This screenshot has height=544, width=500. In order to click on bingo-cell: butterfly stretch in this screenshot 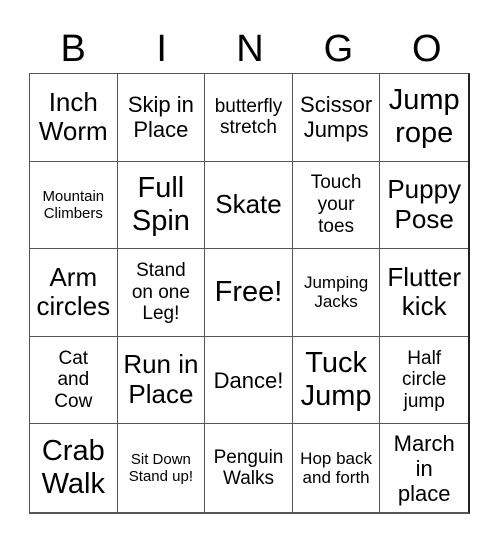, I will do `click(249, 118)`.